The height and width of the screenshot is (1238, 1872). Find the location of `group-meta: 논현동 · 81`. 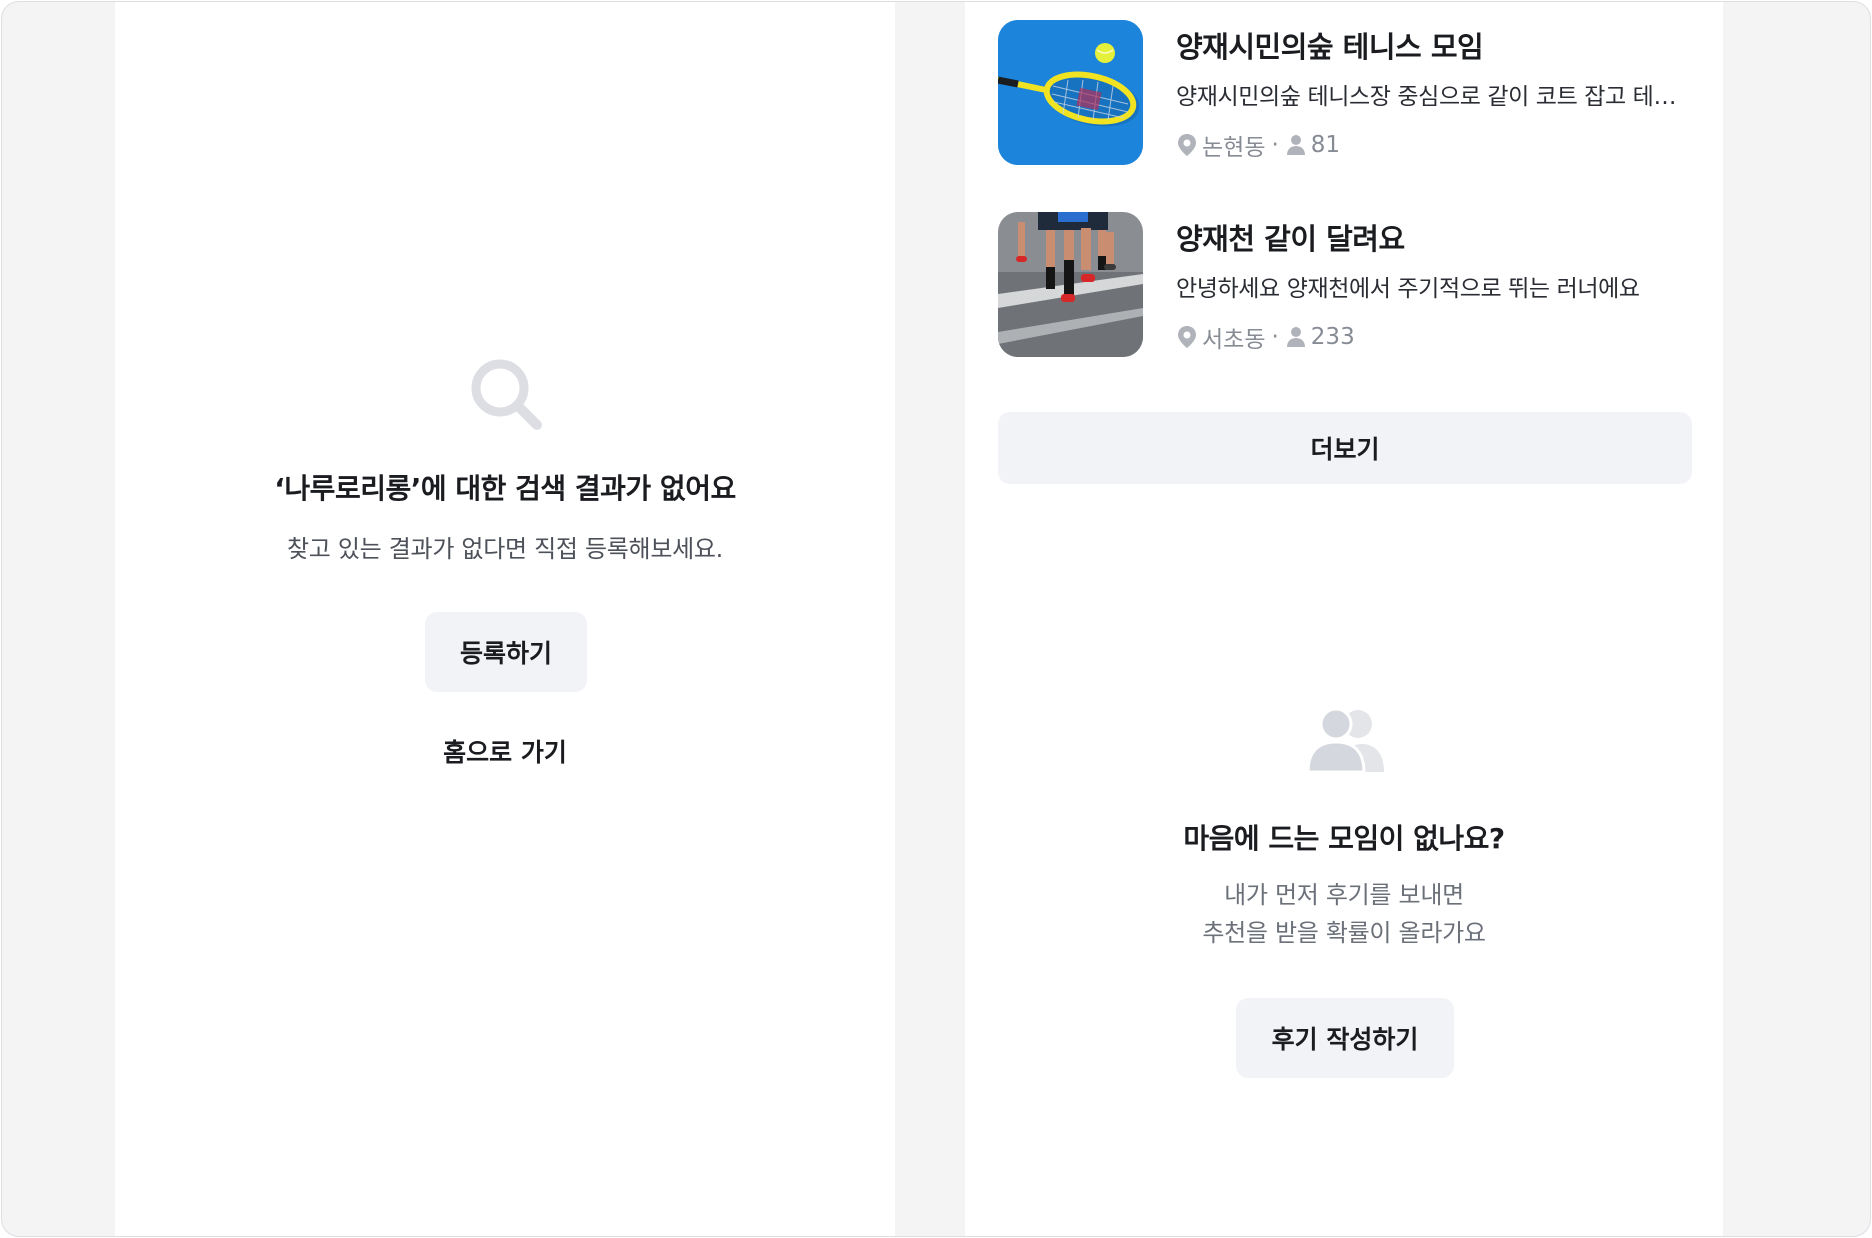

group-meta: 논현동 · 81 is located at coordinates (1258, 145).